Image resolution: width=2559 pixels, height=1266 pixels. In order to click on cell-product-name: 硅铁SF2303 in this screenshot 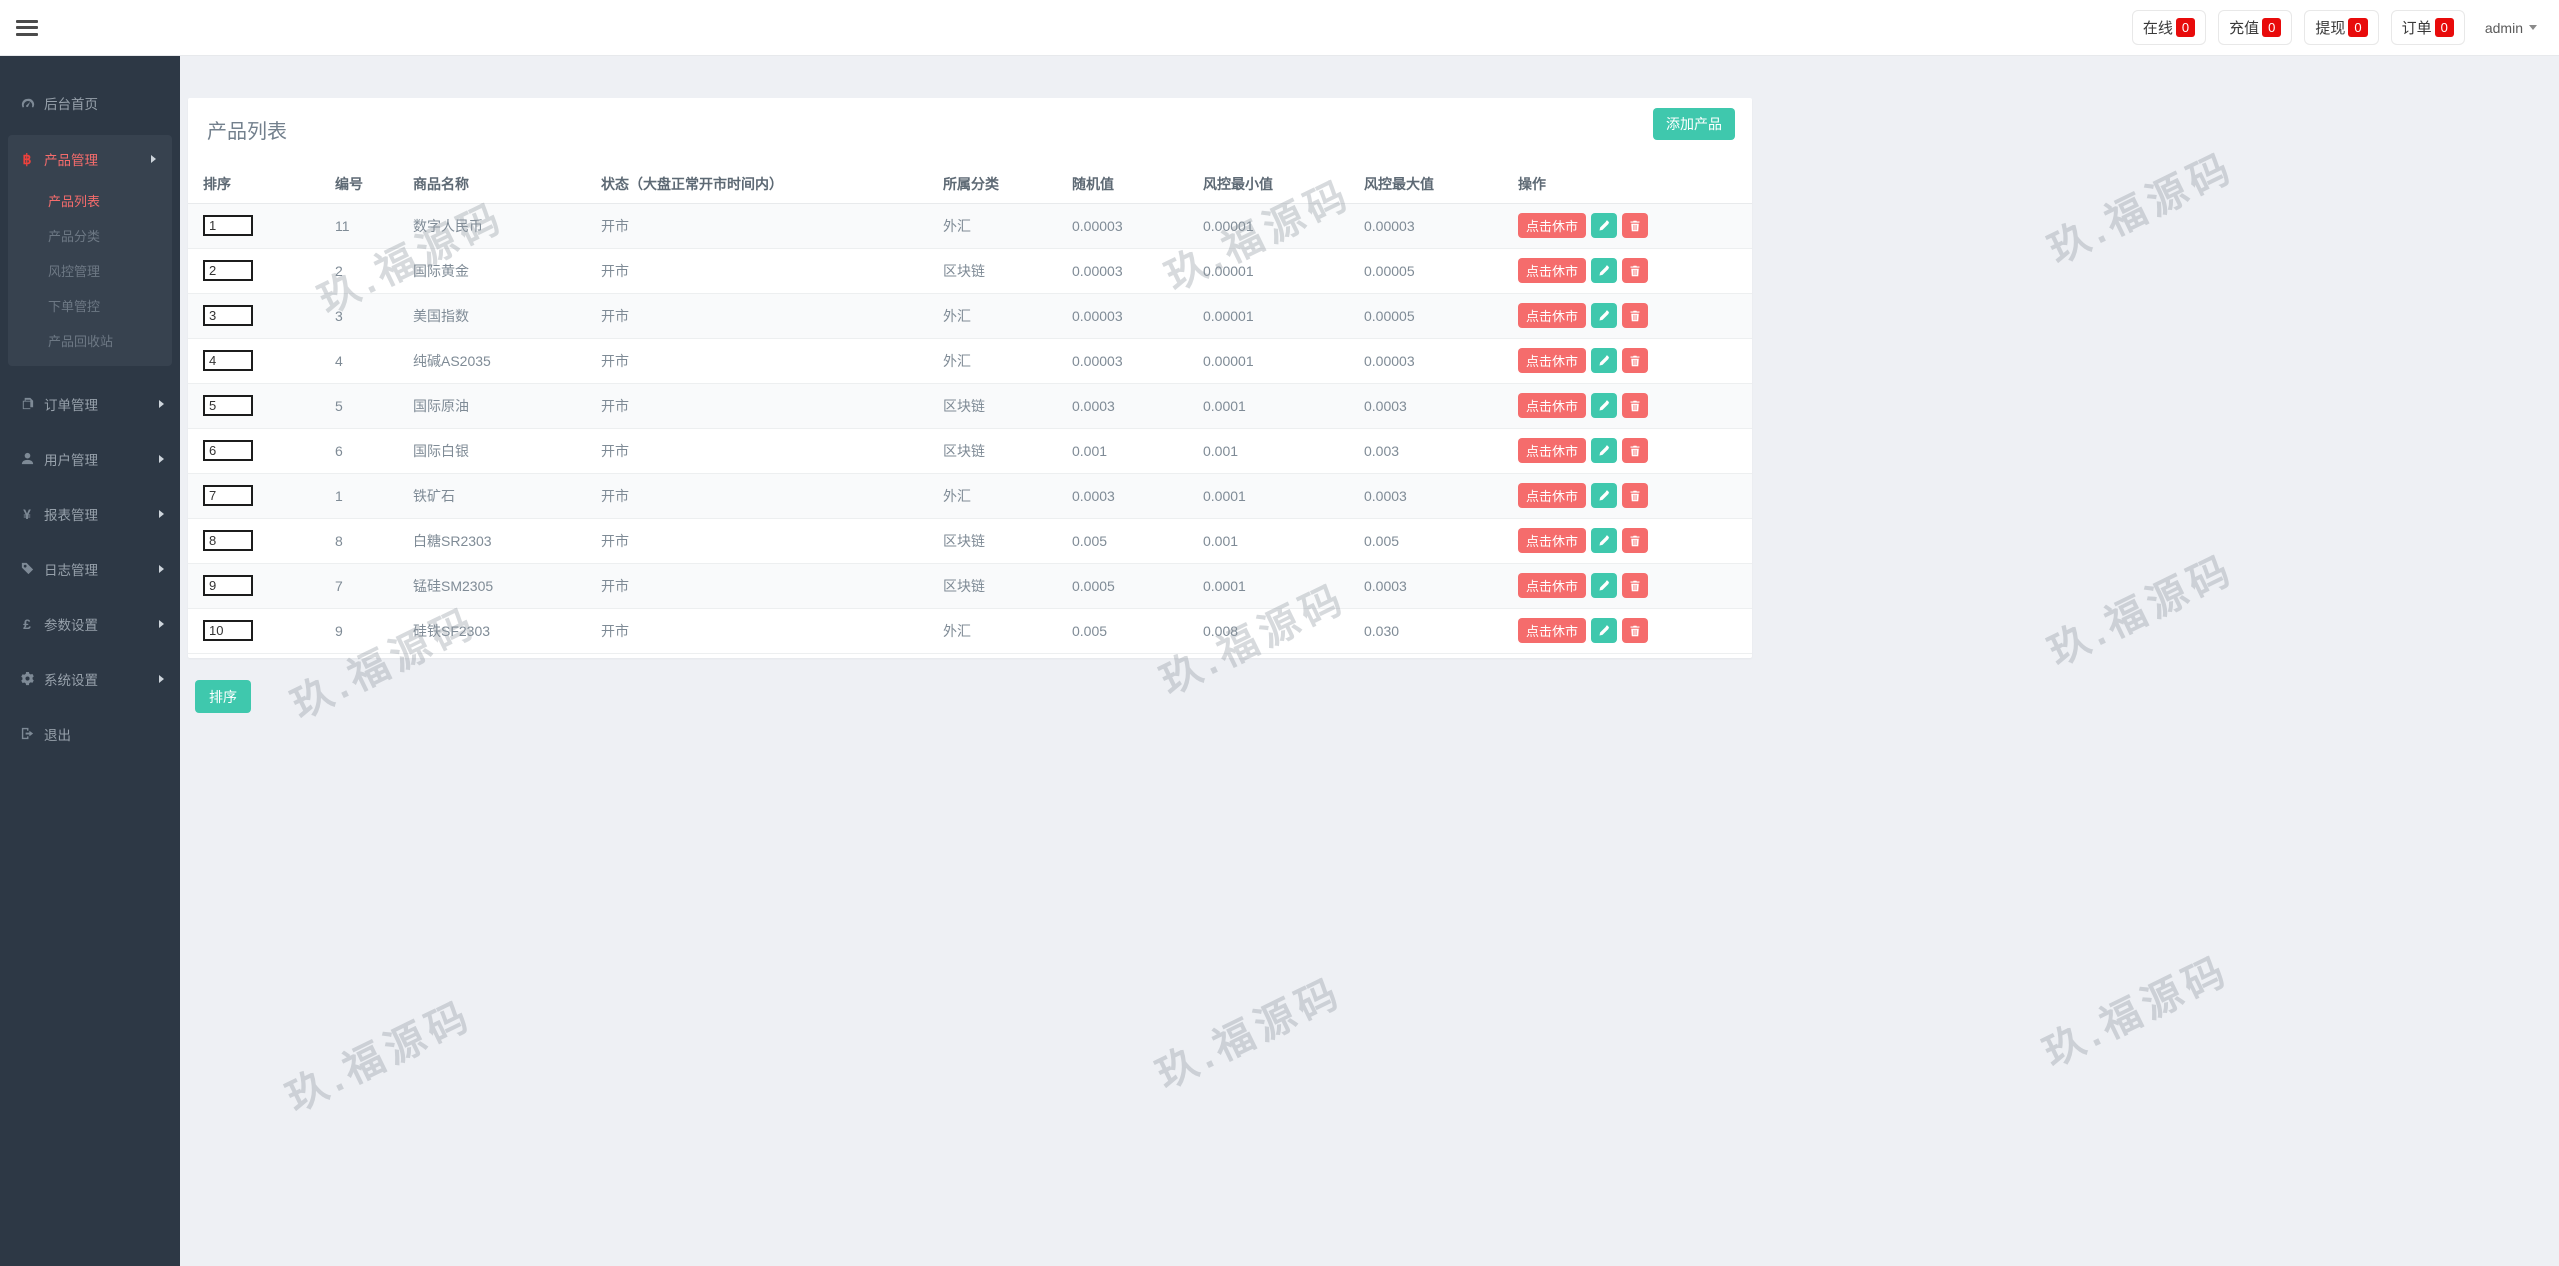, I will do `click(492, 631)`.